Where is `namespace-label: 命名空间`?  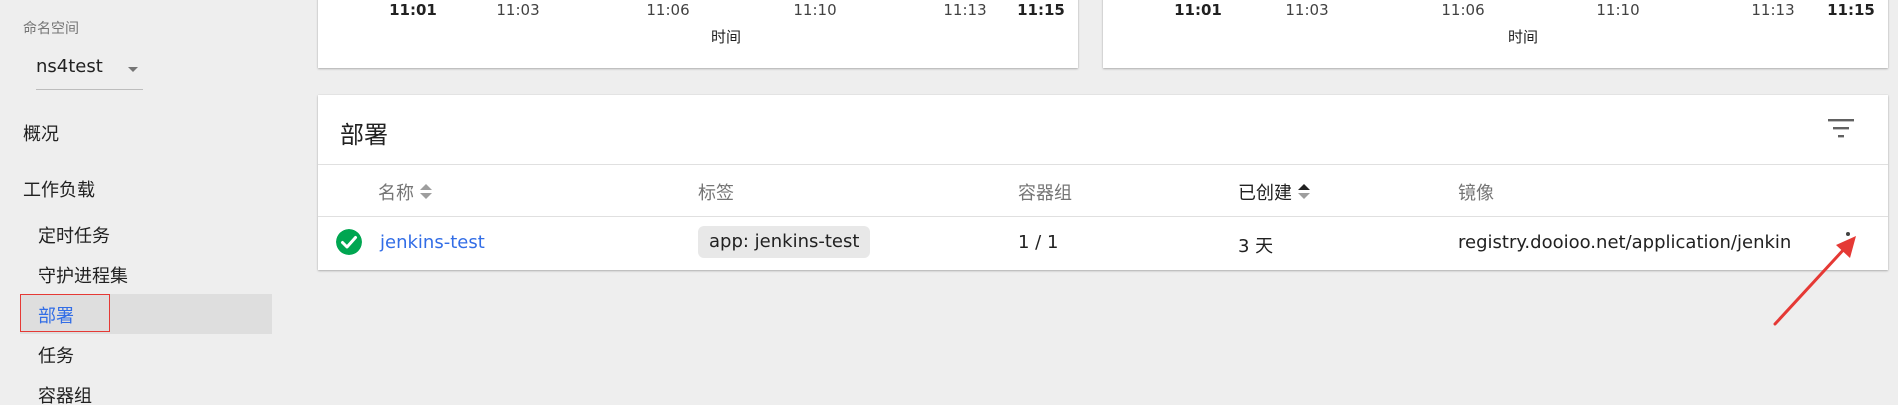 namespace-label: 命名空间 is located at coordinates (51, 29).